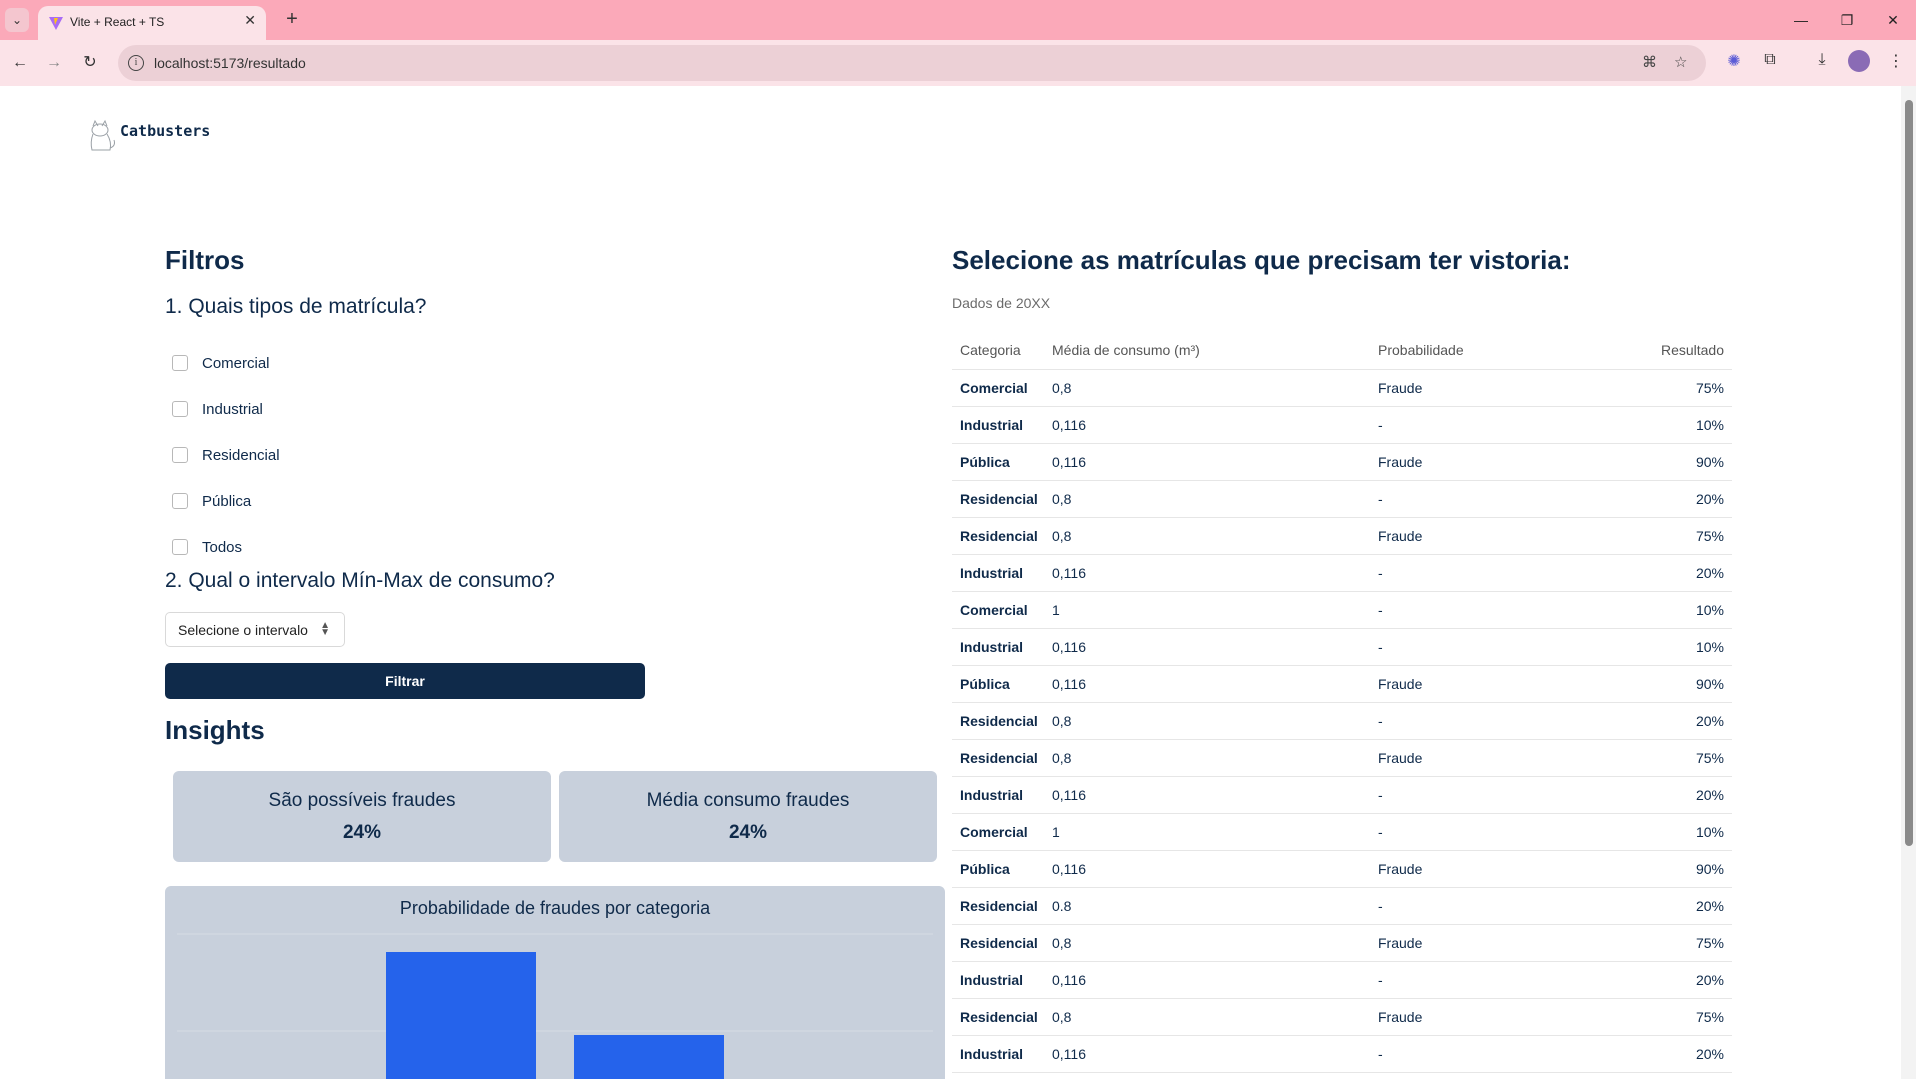 The image size is (1916, 1079). I want to click on checkbox-label: Comercial, so click(236, 363).